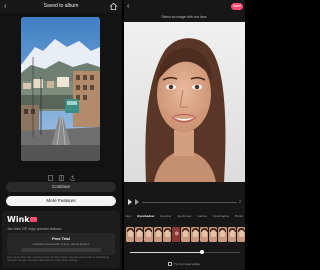 The width and height of the screenshot is (320, 270). What do you see at coordinates (8, 6) in the screenshot?
I see `back-button: ‹` at bounding box center [8, 6].